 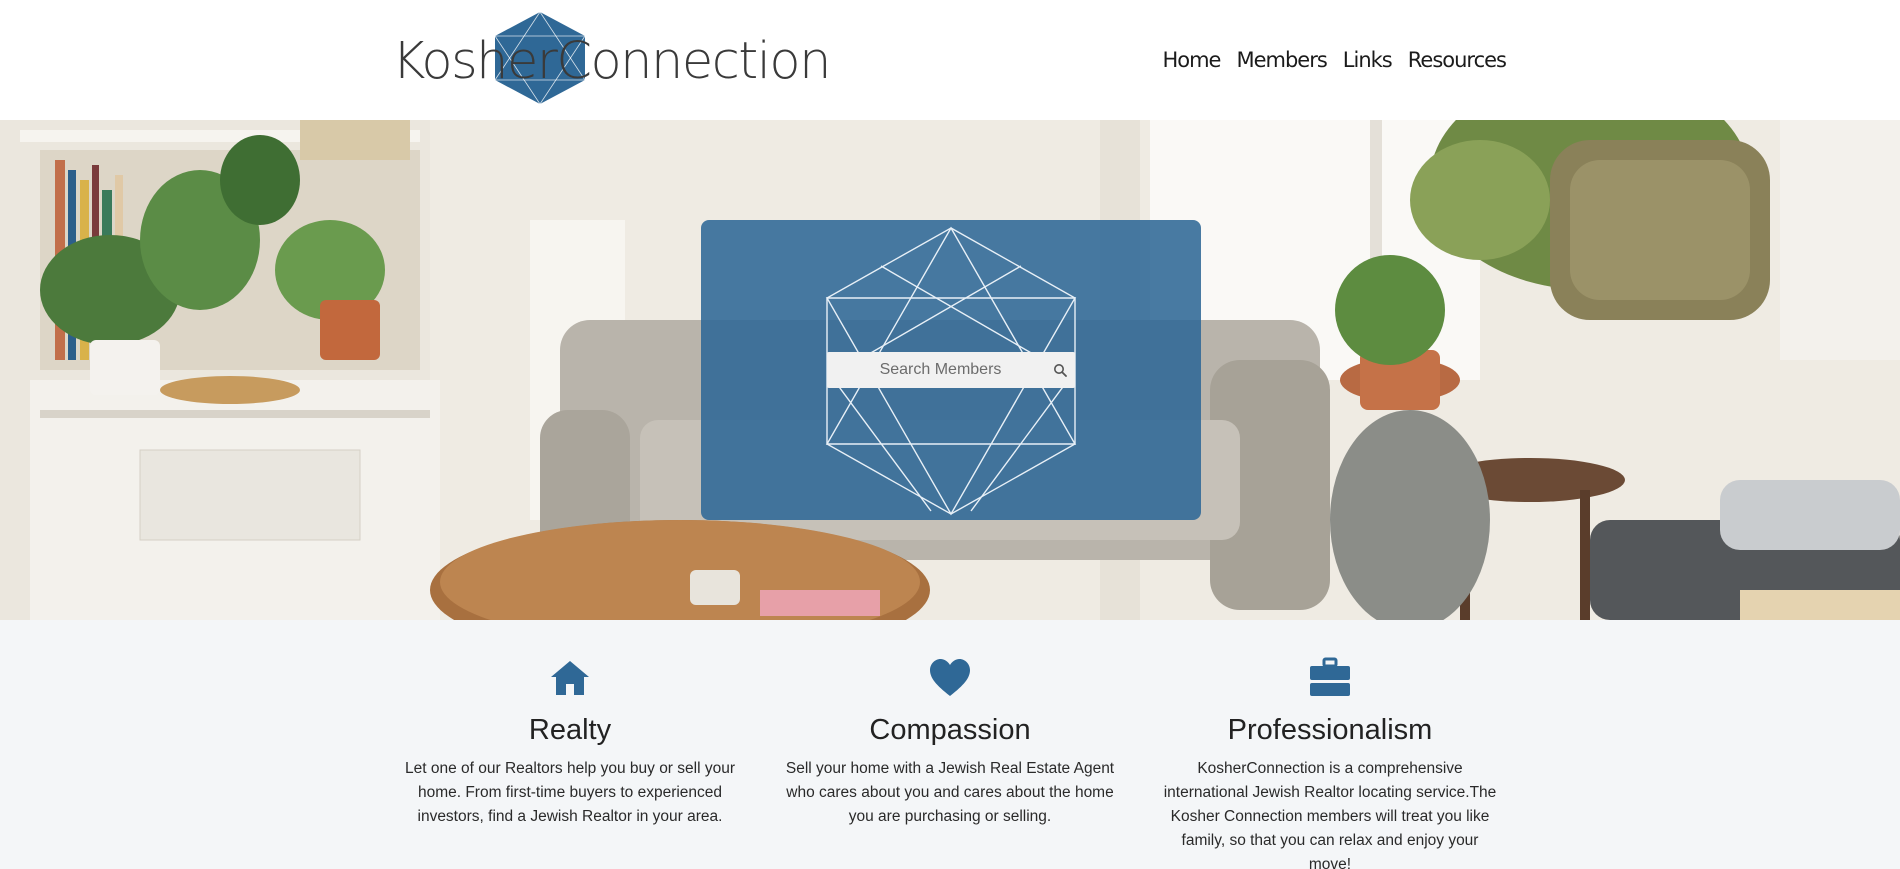 I want to click on search-button, so click(x=1059, y=370).